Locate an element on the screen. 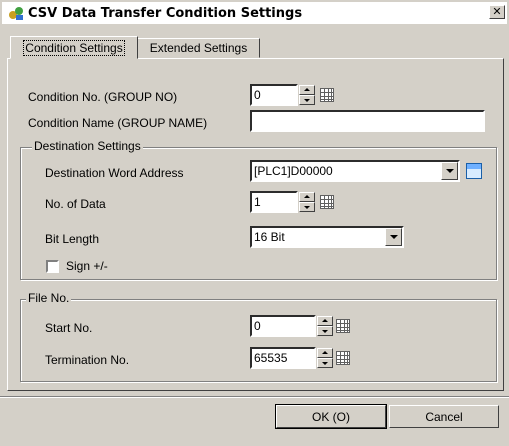  start-no-input: 0 is located at coordinates (283, 326).